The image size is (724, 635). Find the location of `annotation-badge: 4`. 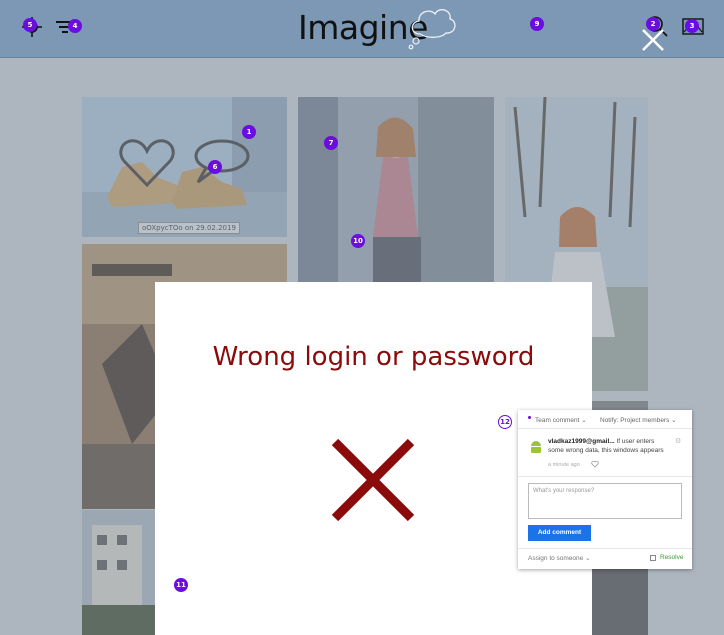

annotation-badge: 4 is located at coordinates (75, 26).